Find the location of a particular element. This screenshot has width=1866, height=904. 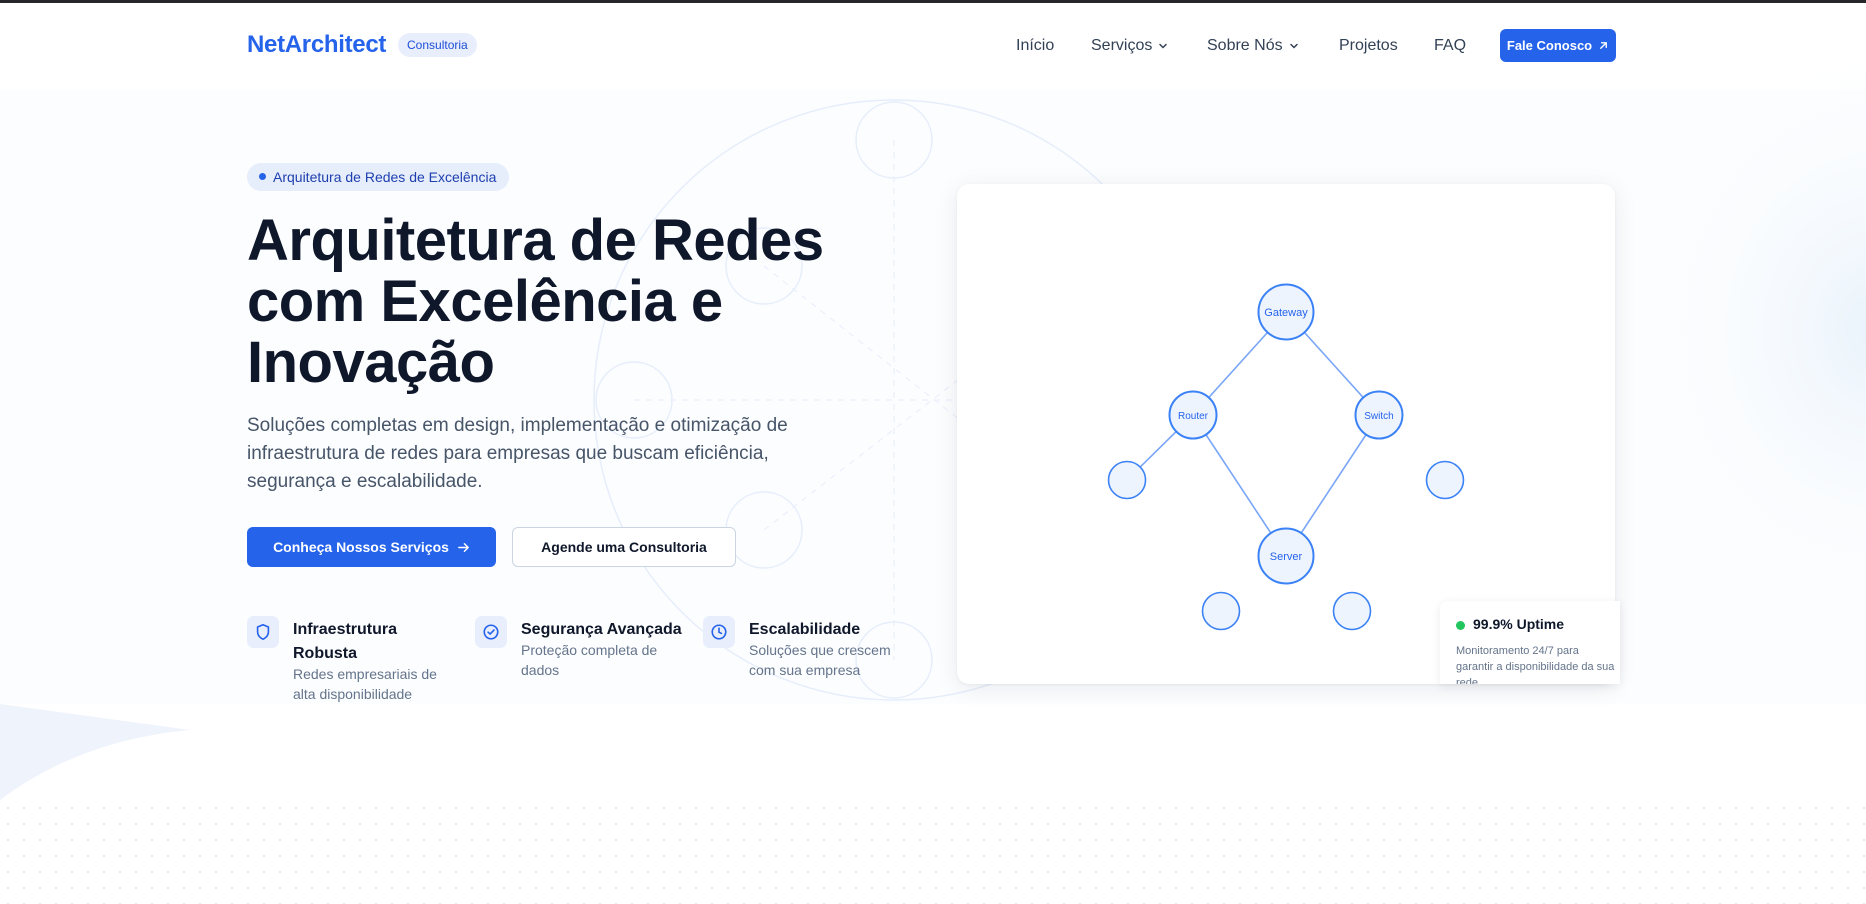

schedule-consultation-label: Agende uma Consultoria is located at coordinates (624, 547).